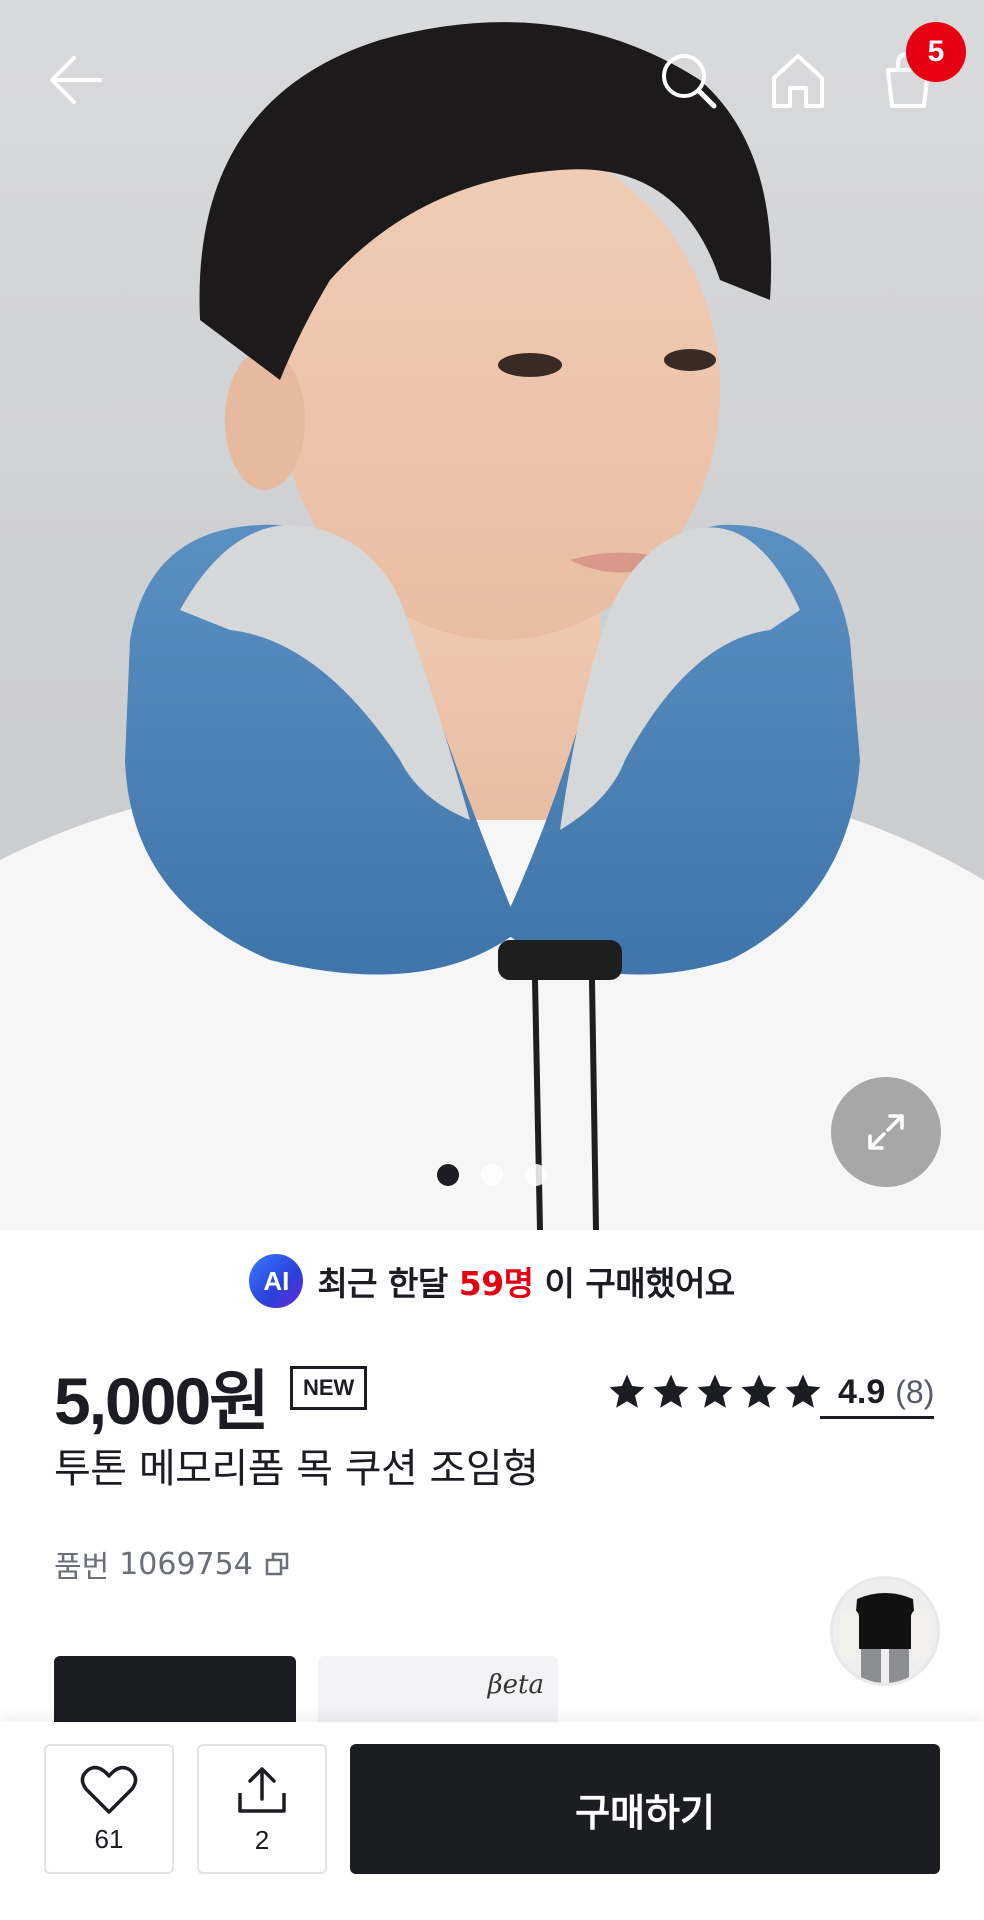  I want to click on expand-icon, so click(886, 1132).